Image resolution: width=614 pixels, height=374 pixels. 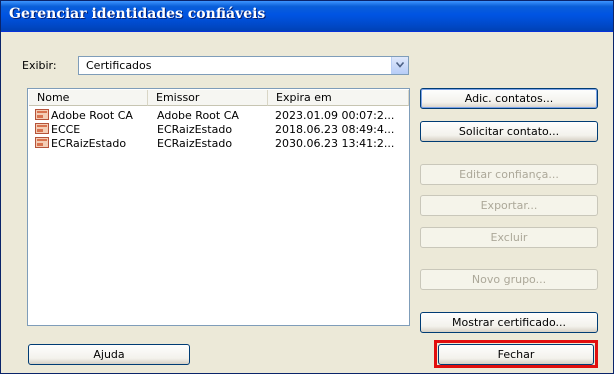 I want to click on filter-value: Certificados, so click(x=119, y=65).